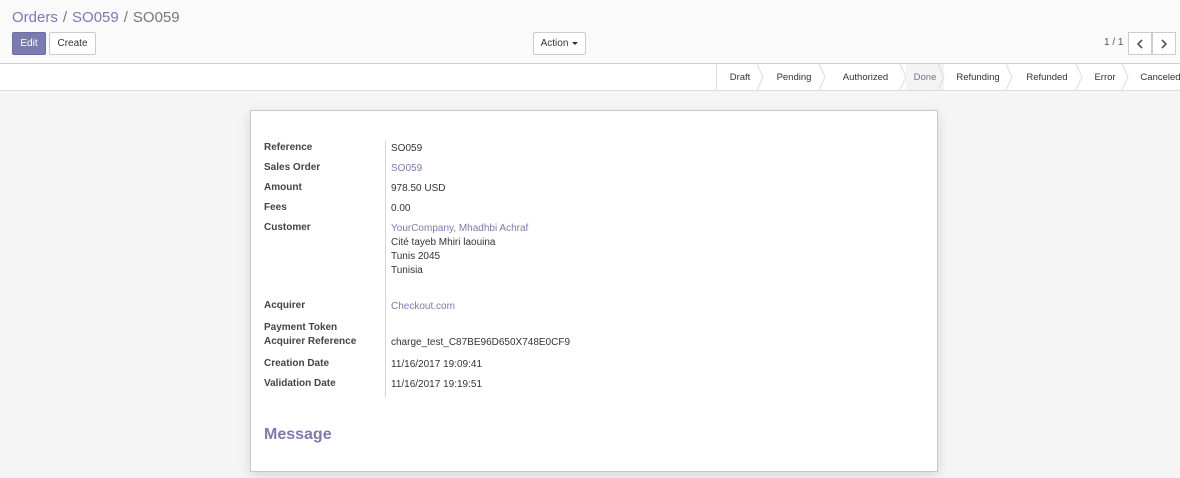  I want to click on status-step-label: Draft, so click(740, 77).